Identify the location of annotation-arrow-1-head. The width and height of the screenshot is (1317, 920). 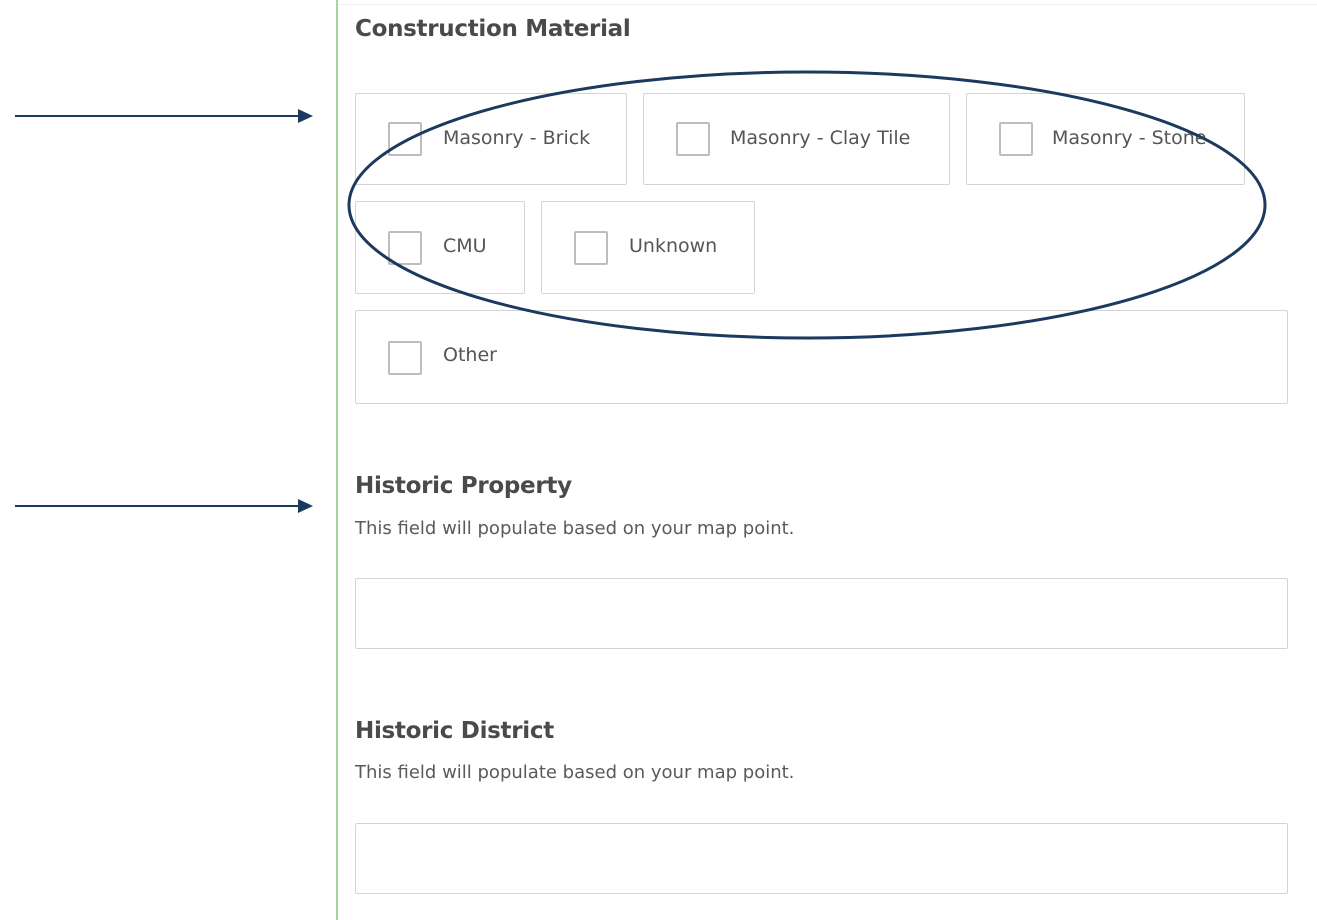
(305, 116).